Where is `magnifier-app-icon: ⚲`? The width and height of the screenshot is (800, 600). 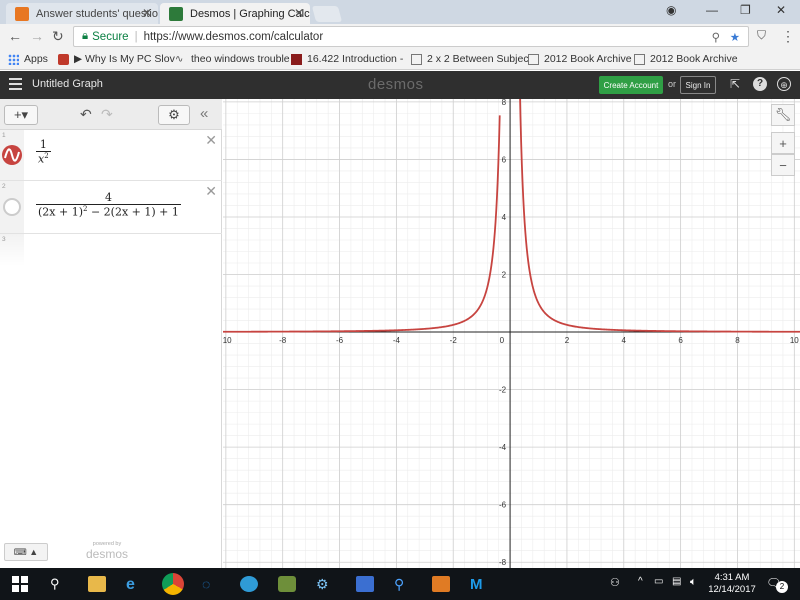
magnifier-app-icon: ⚲ is located at coordinates (403, 584).